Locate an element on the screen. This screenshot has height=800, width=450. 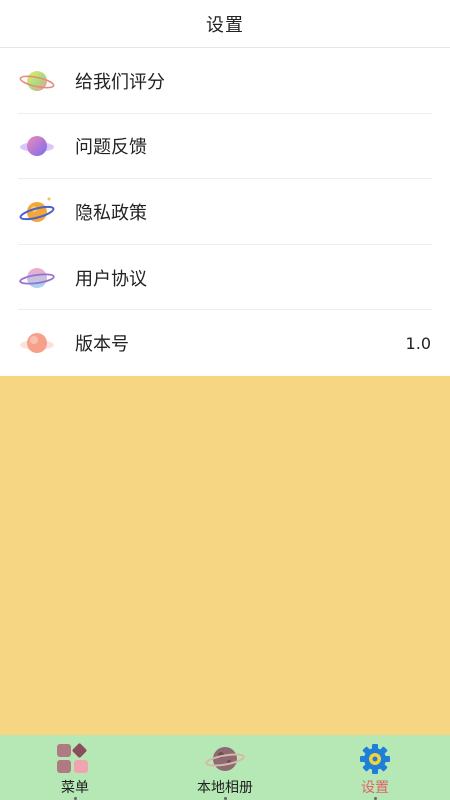
planet-pink-icon is located at coordinates (37, 278).